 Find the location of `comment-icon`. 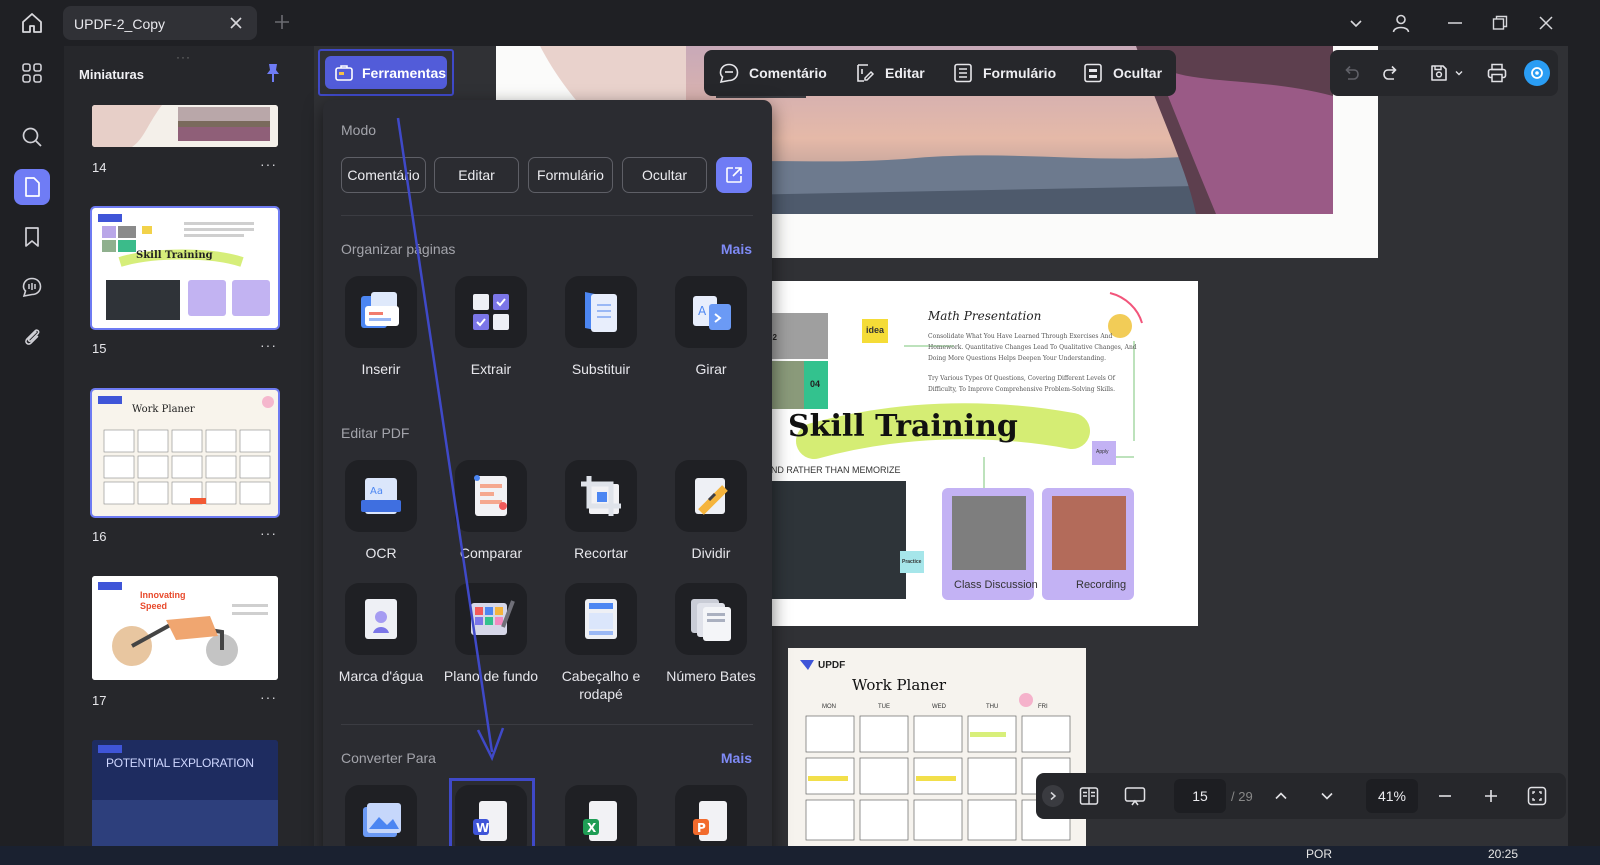

comment-icon is located at coordinates (729, 73).